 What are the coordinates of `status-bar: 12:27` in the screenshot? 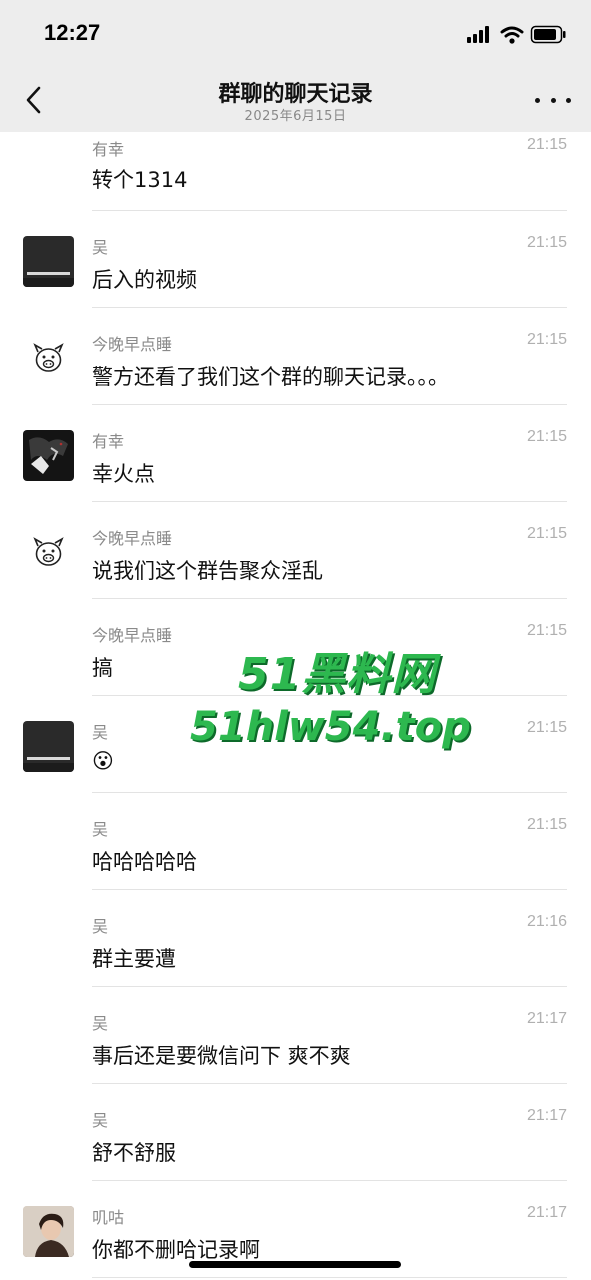 It's located at (295, 33).